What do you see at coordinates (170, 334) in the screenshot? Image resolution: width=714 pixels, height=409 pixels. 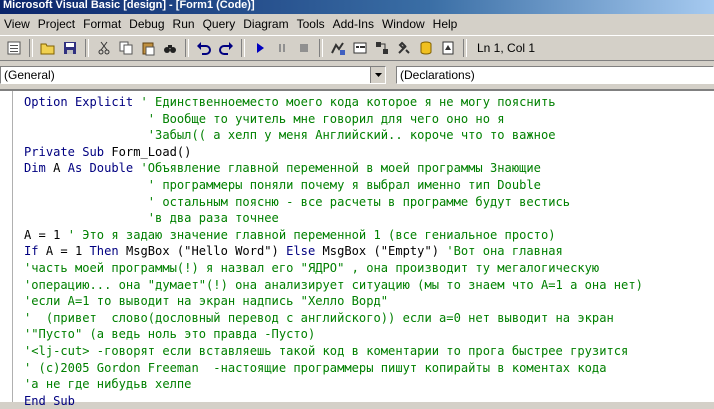 I see `code-comment: '"Пусто" (а ведь ноль это правда -Пусто)` at bounding box center [170, 334].